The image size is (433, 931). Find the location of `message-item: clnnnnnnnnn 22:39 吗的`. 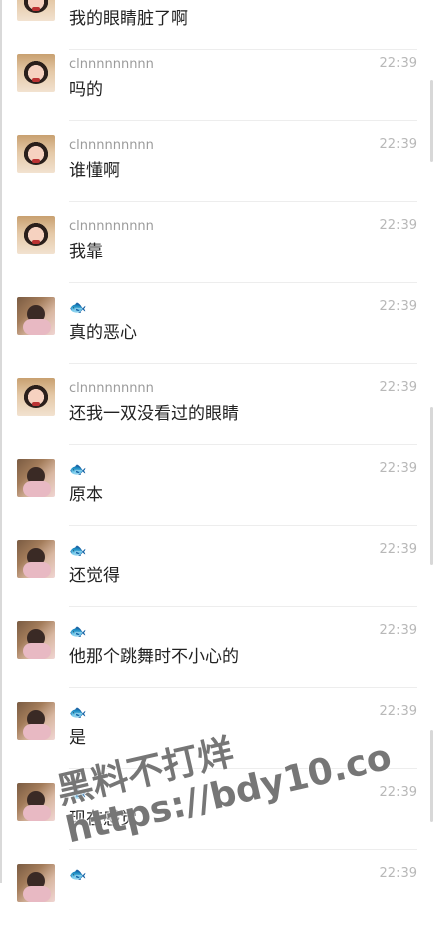

message-item: clnnnnnnnnn 22:39 吗的 is located at coordinates (216, 80).